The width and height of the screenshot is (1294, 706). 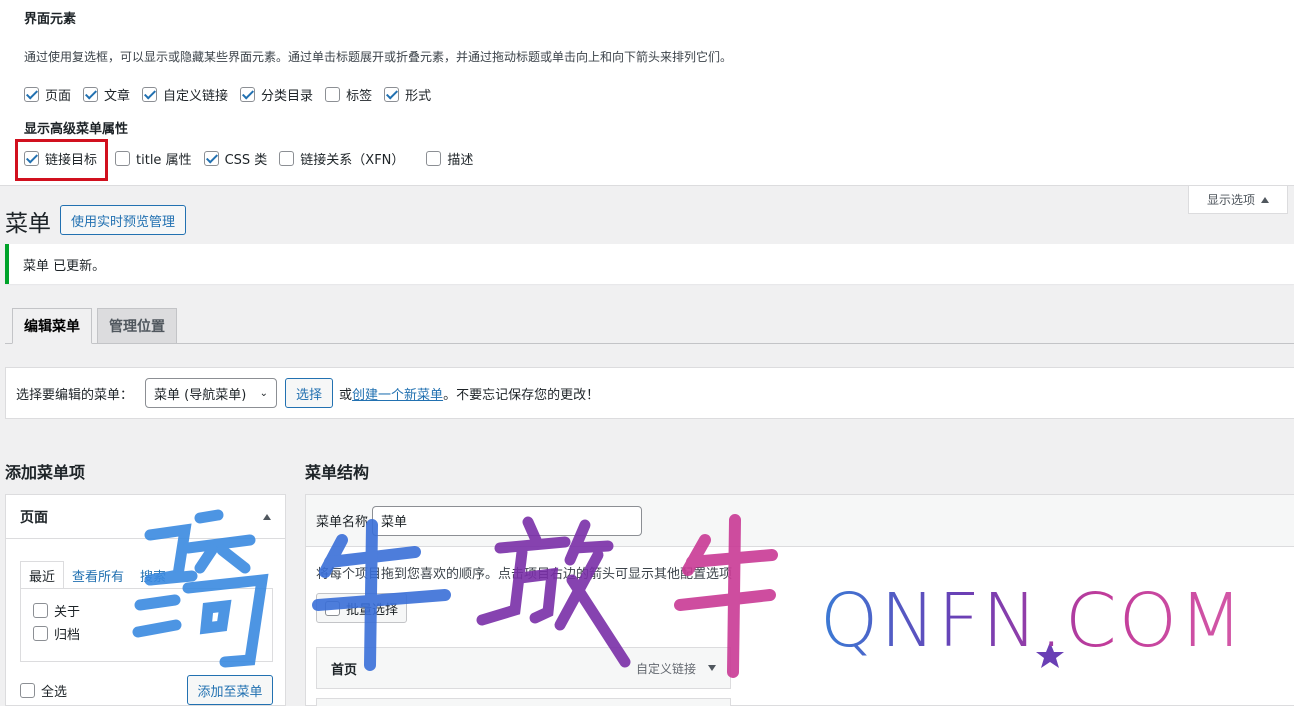 What do you see at coordinates (246, 160) in the screenshot?
I see `checkbox-label: CSS 类` at bounding box center [246, 160].